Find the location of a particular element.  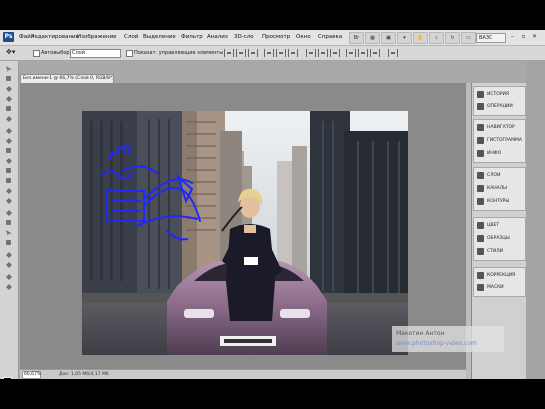

shape-tool-icon is located at coordinates (9, 243).